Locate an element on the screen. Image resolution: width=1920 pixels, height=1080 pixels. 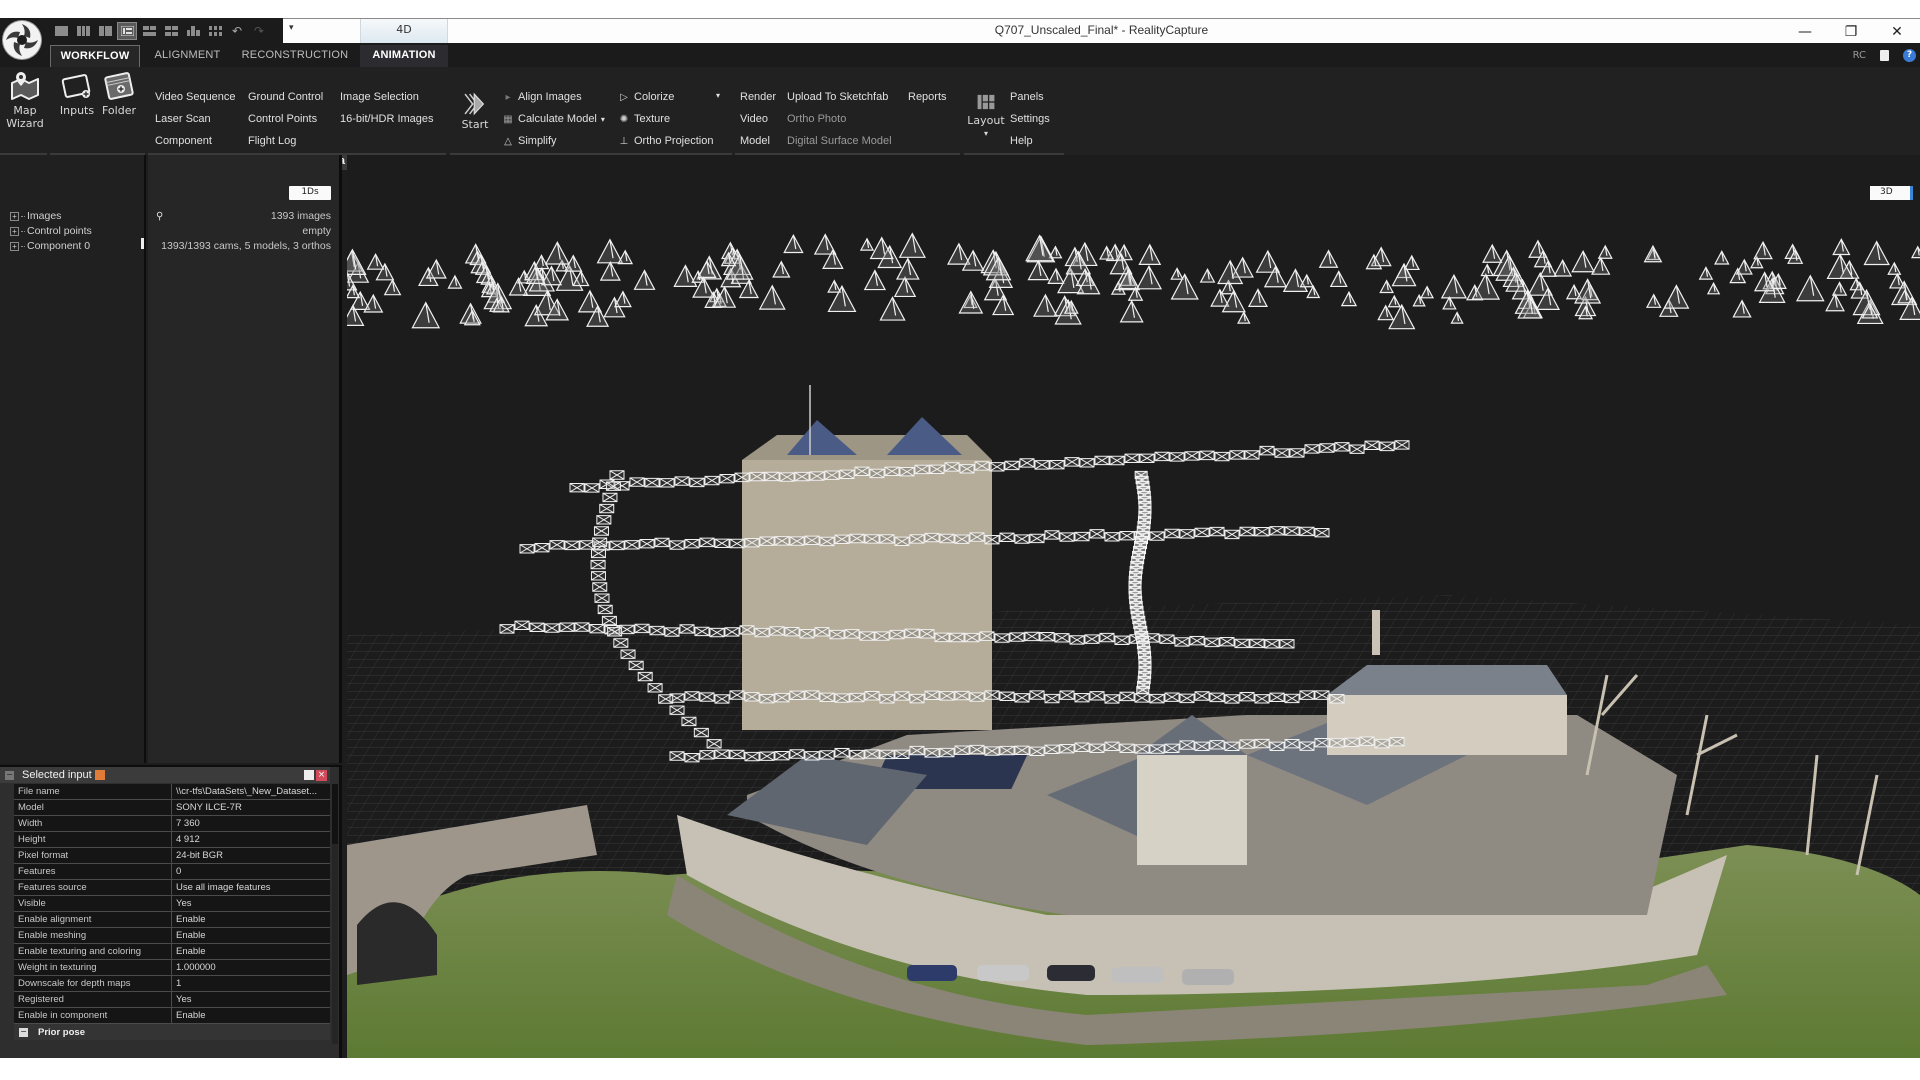
layout-3-views-button is located at coordinates (149, 31).